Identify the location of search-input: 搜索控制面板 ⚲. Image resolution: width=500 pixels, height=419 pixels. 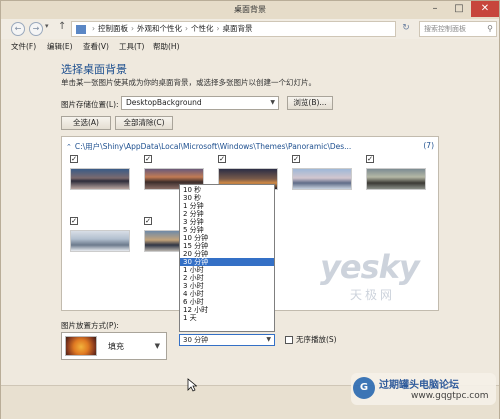
(458, 29).